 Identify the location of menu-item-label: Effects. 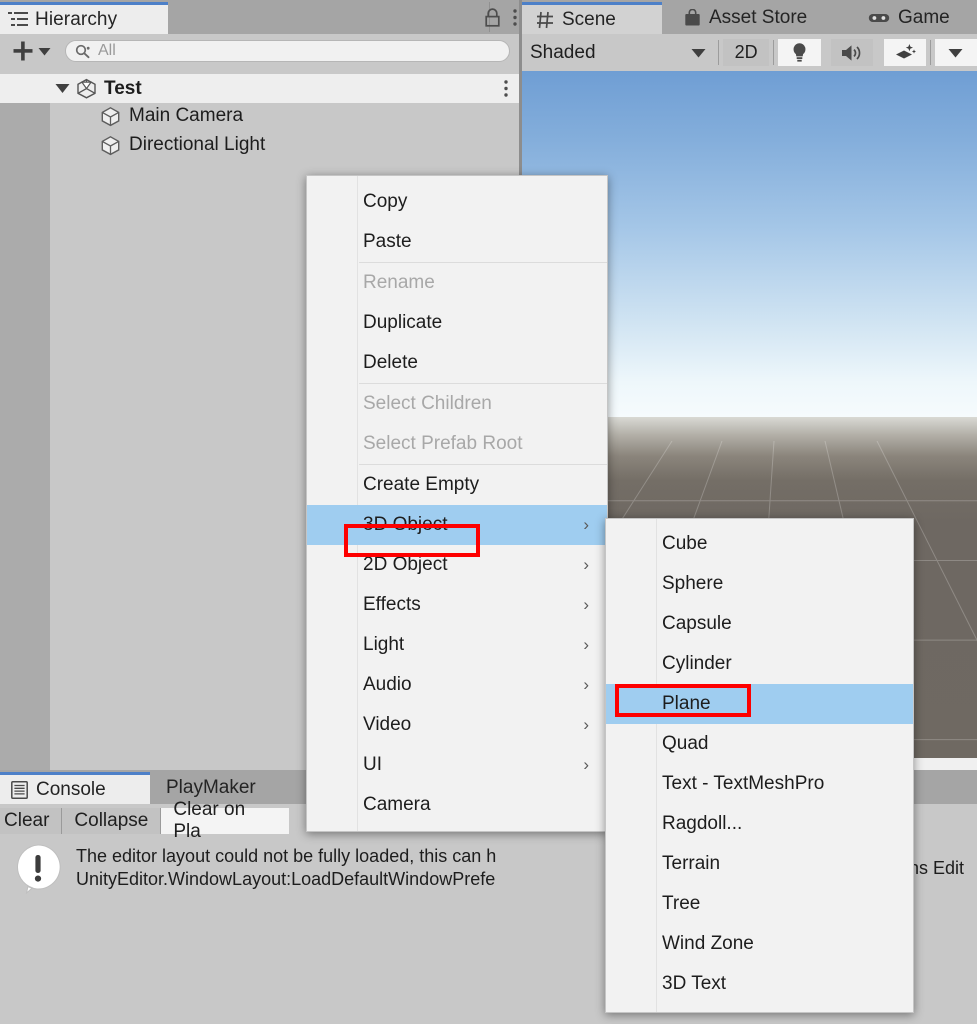
(392, 604).